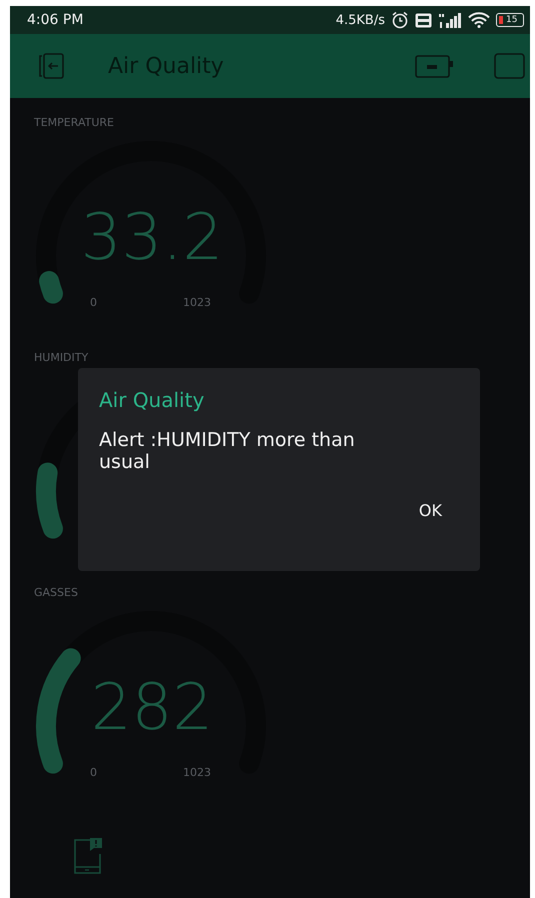 The height and width of the screenshot is (898, 535). Describe the element at coordinates (74, 123) in the screenshot. I see `gauge-label: TEMPERATURE` at that location.